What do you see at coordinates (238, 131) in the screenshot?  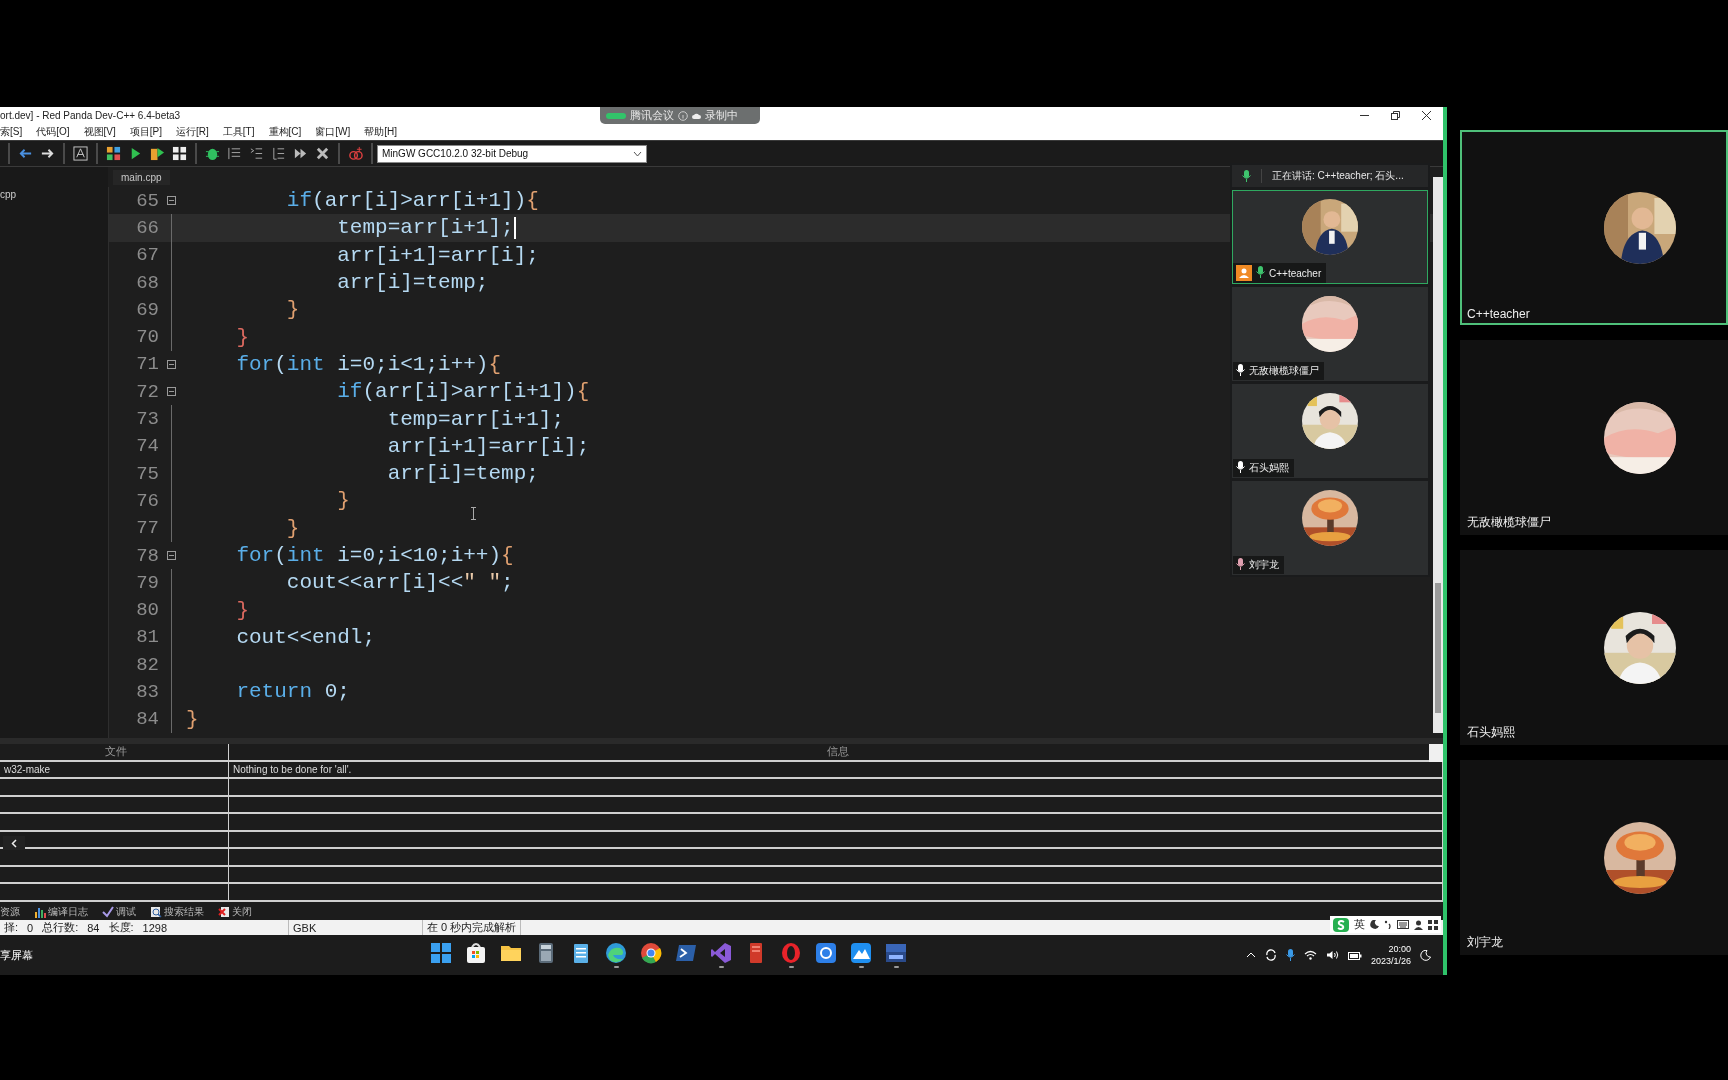 I see `menu-item: 工具[T]` at bounding box center [238, 131].